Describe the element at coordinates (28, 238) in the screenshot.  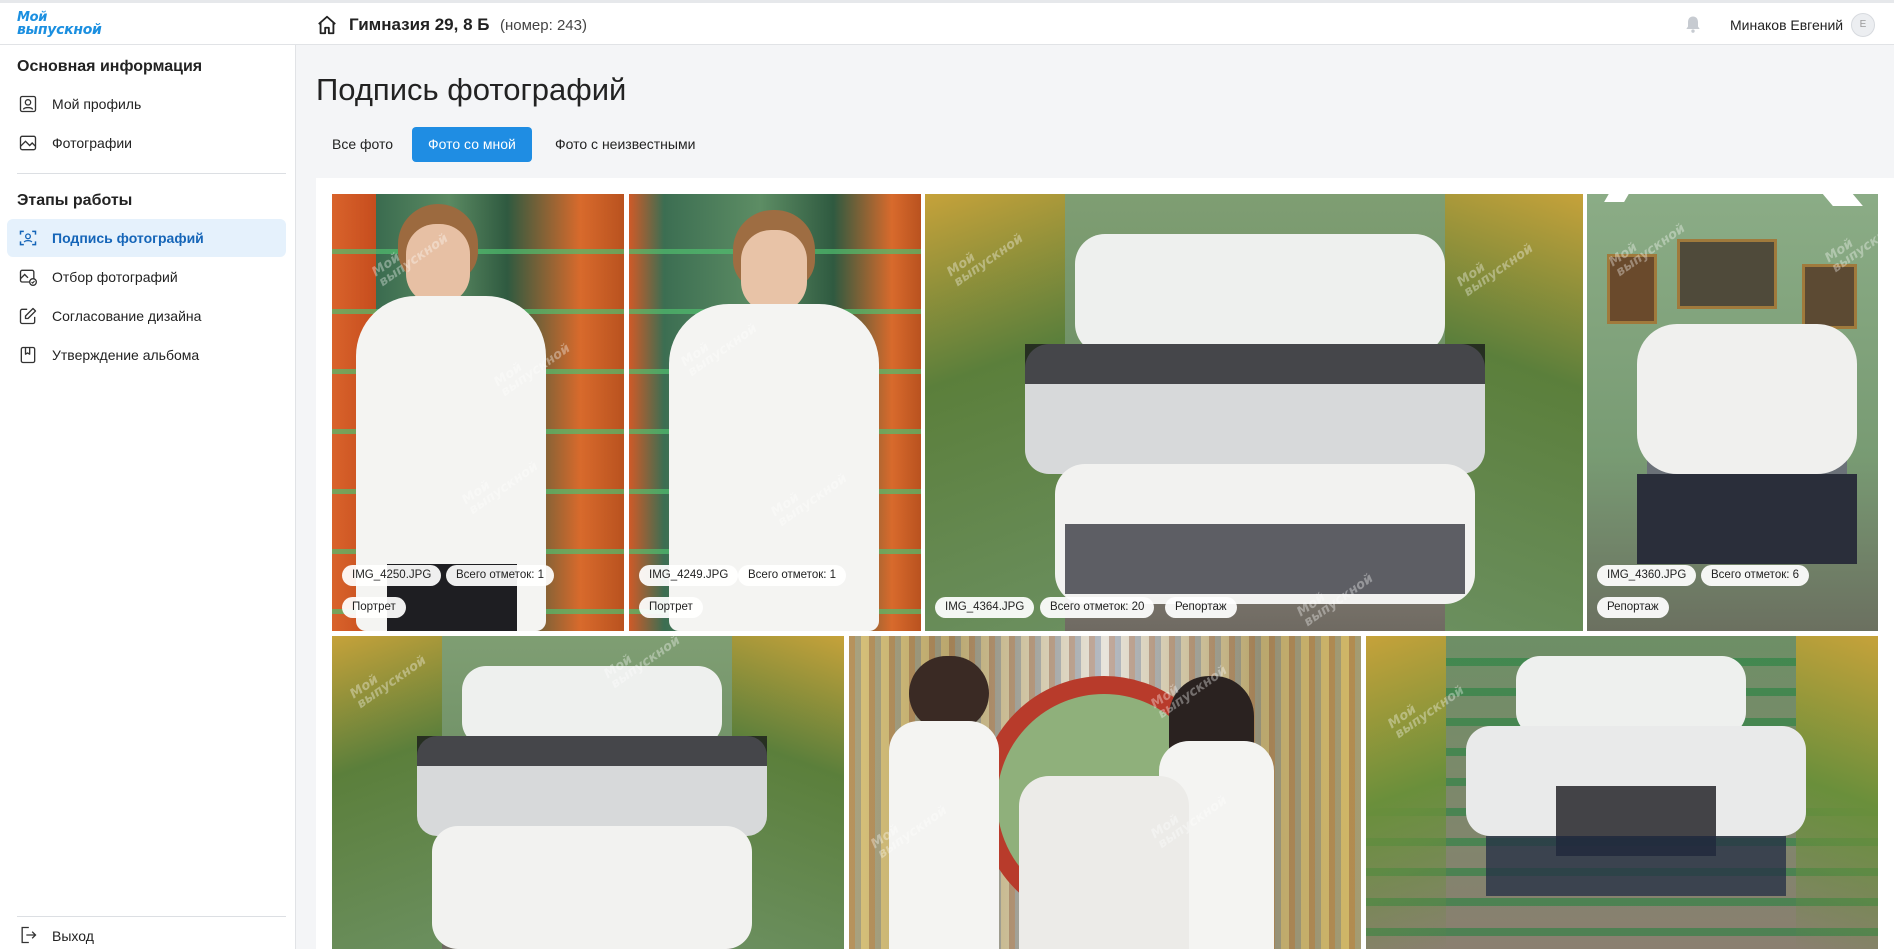
I see `face-scan-icon` at that location.